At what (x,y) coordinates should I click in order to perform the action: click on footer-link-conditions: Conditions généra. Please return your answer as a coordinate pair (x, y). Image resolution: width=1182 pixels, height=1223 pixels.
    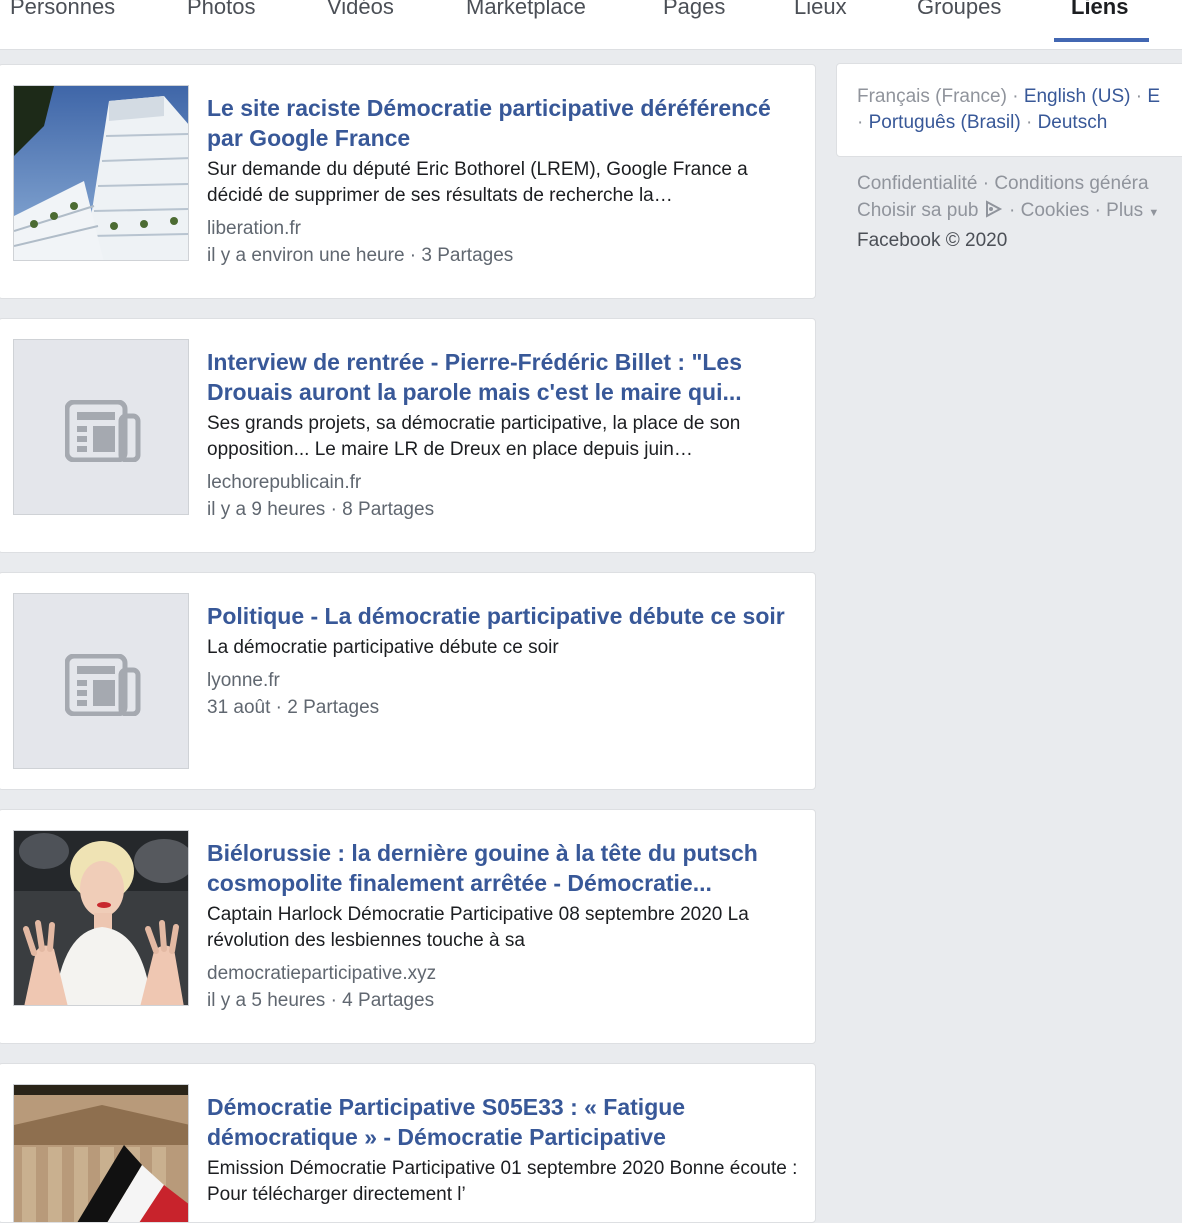
    Looking at the image, I should click on (1071, 183).